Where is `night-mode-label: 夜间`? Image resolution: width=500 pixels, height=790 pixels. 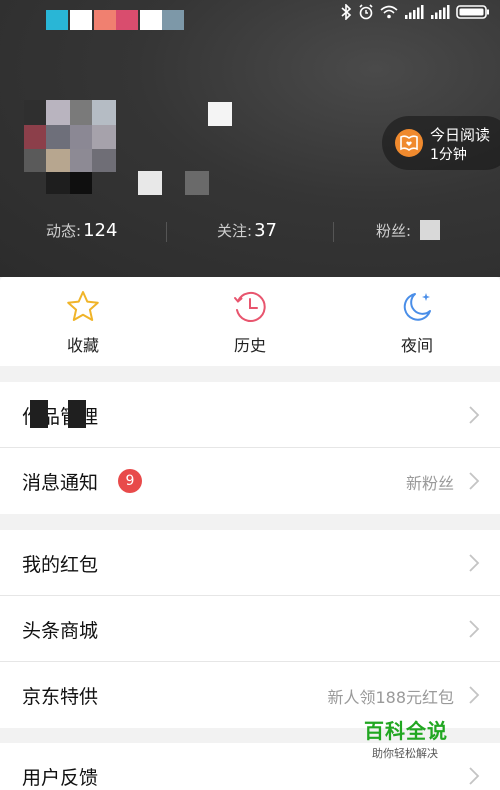 night-mode-label: 夜间 is located at coordinates (416, 345).